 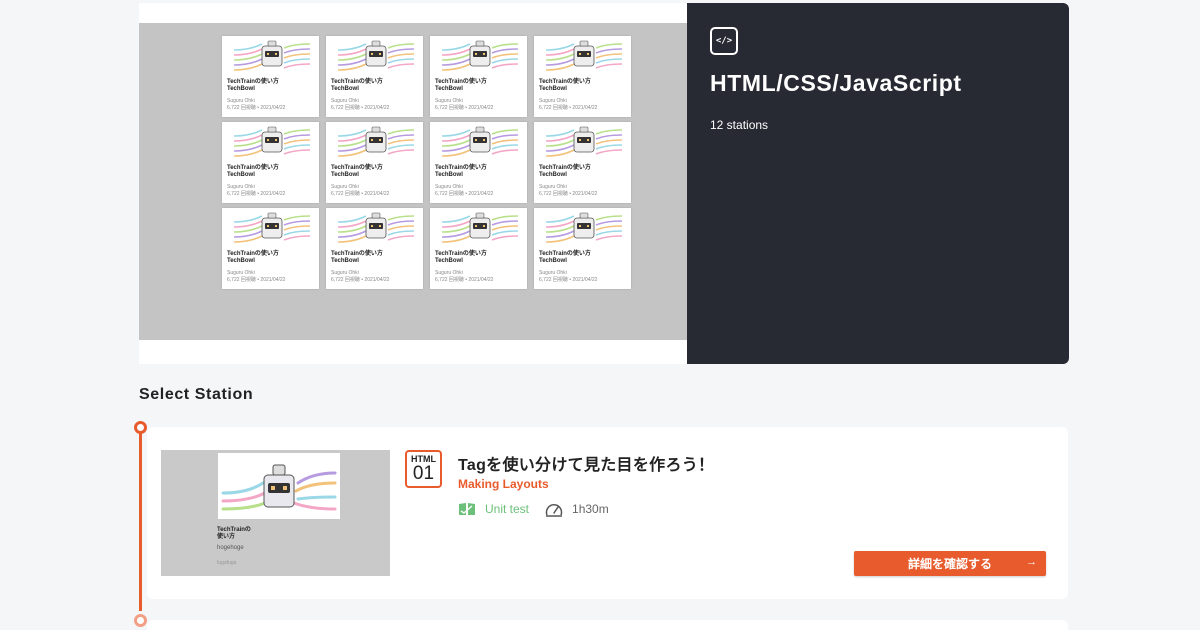 What do you see at coordinates (140, 620) in the screenshot?
I see `timeline-dot-next` at bounding box center [140, 620].